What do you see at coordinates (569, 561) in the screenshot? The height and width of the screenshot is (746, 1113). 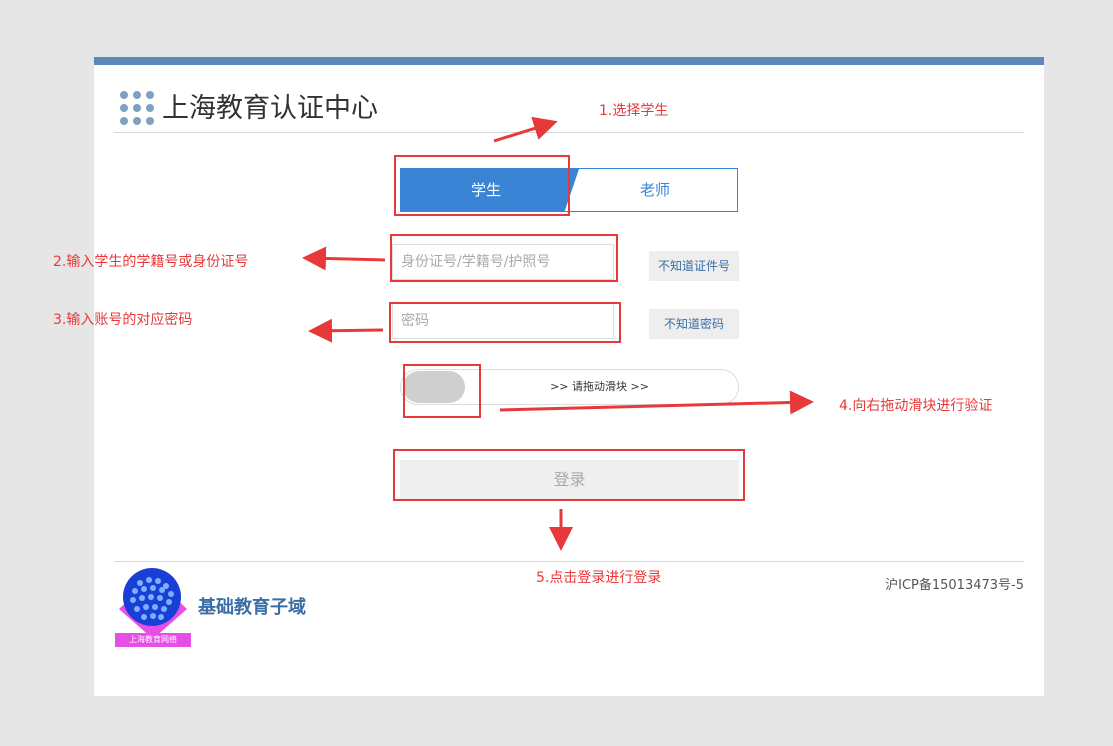 I see `footer-divider` at bounding box center [569, 561].